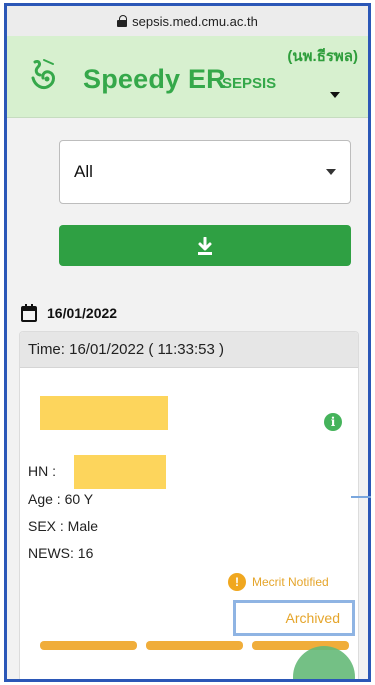 The height and width of the screenshot is (685, 375). I want to click on dropdown-caret-icon, so click(331, 172).